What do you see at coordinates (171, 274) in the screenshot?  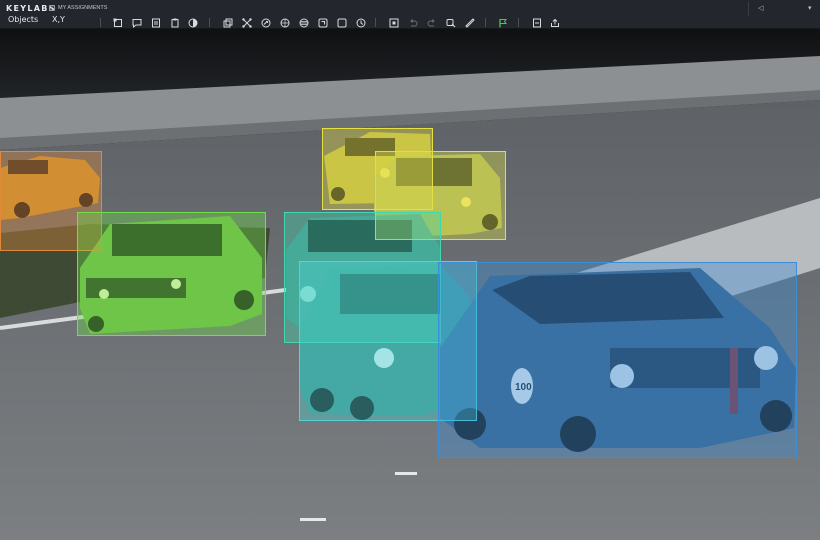 I see `bounding-box-car-green` at bounding box center [171, 274].